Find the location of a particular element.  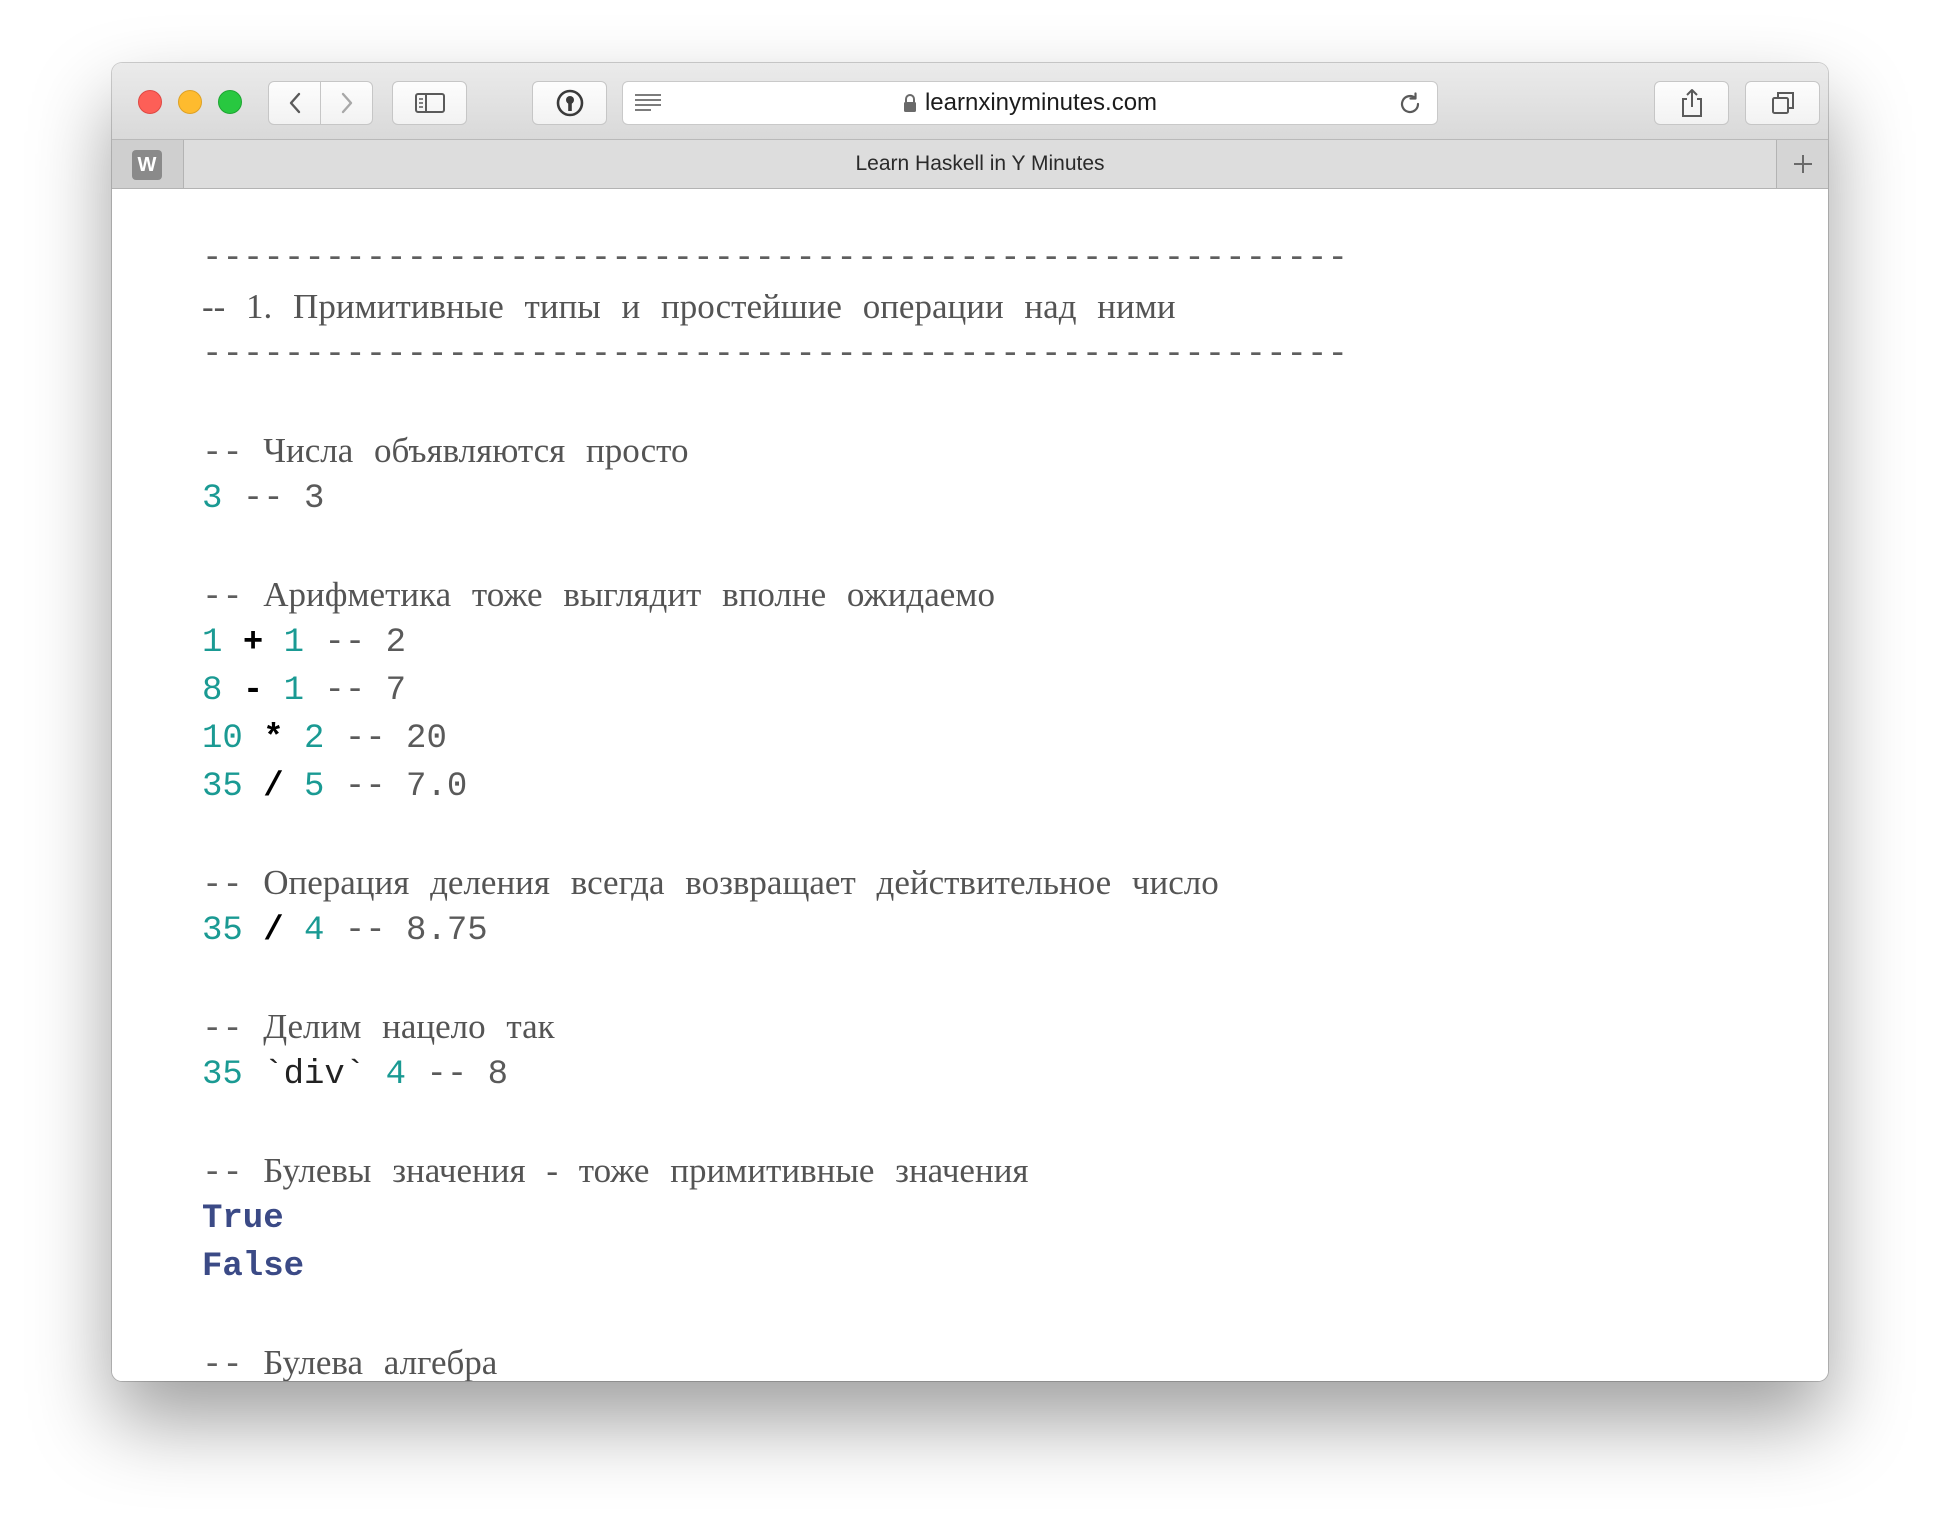

sidebar-toggle-button is located at coordinates (429, 103).